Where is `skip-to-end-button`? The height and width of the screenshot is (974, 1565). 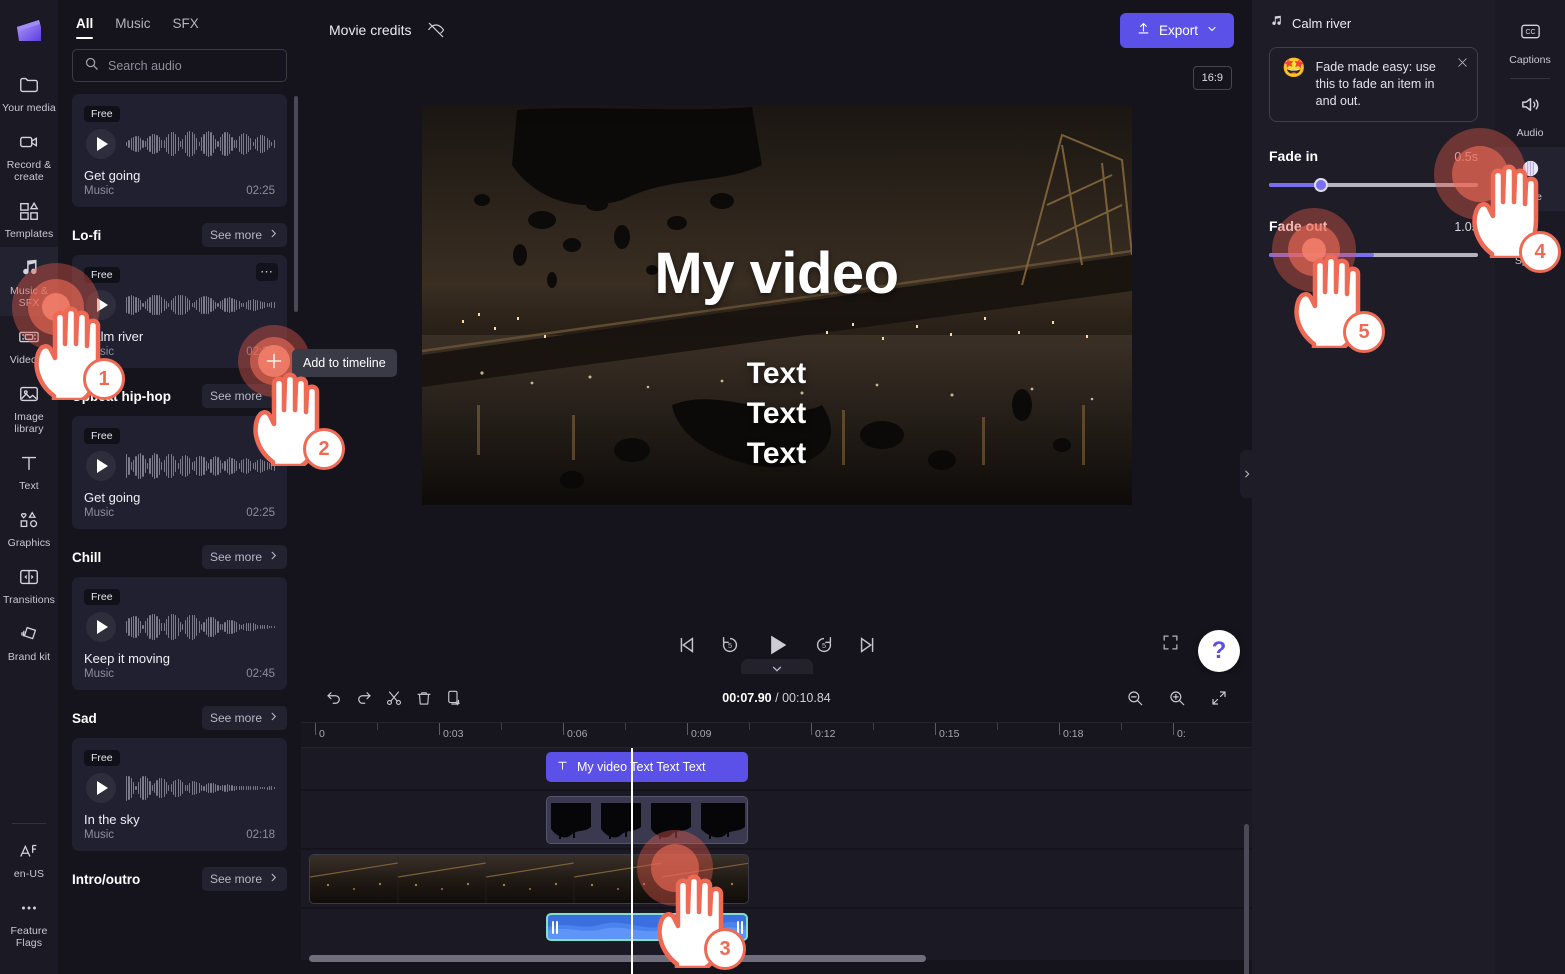 skip-to-end-button is located at coordinates (868, 645).